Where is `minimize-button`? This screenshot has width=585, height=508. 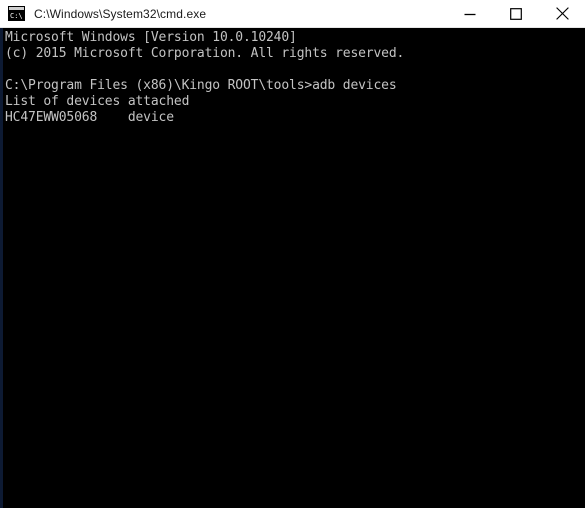 minimize-button is located at coordinates (470, 14).